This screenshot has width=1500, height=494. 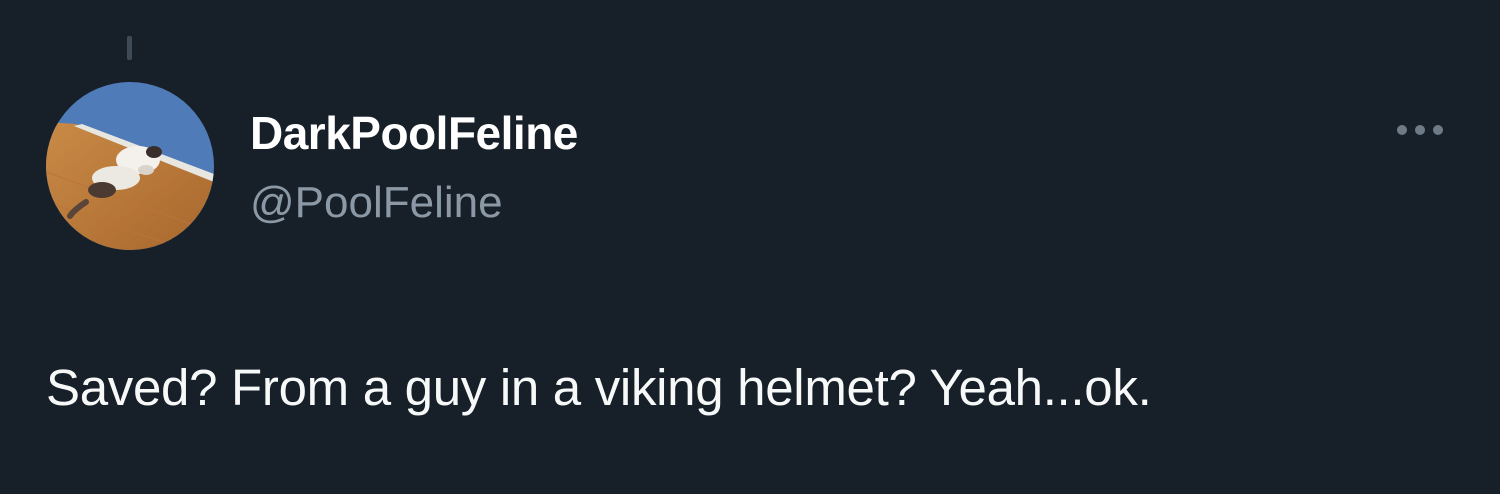 I want to click on avatar, so click(x=130, y=166).